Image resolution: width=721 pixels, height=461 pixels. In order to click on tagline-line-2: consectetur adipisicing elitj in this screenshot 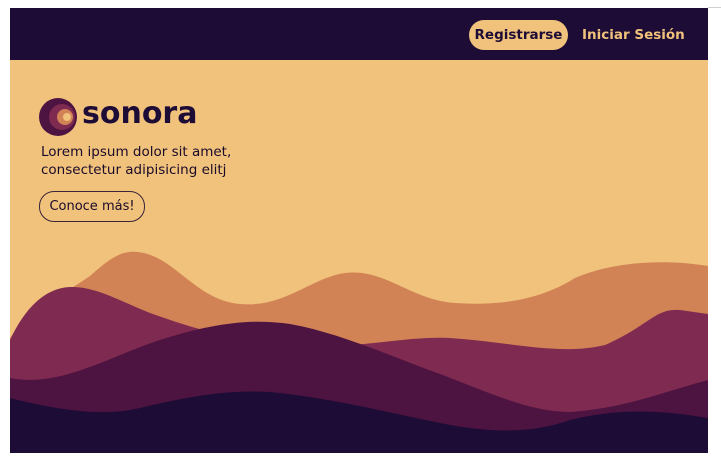, I will do `click(134, 170)`.